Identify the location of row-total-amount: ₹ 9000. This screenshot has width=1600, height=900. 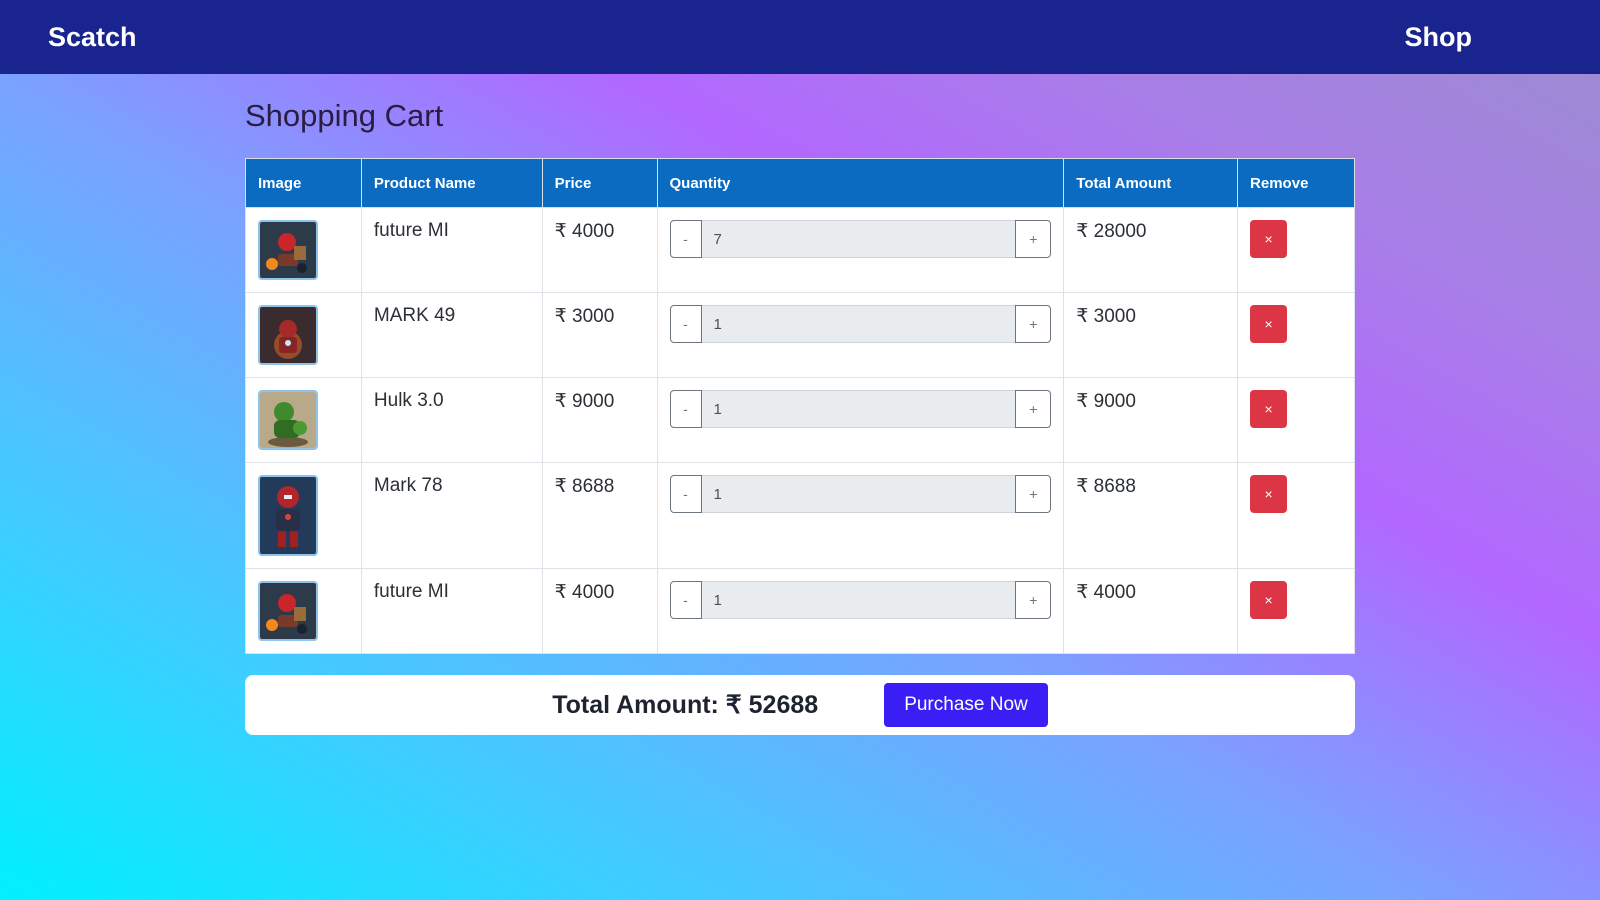
(1151, 420).